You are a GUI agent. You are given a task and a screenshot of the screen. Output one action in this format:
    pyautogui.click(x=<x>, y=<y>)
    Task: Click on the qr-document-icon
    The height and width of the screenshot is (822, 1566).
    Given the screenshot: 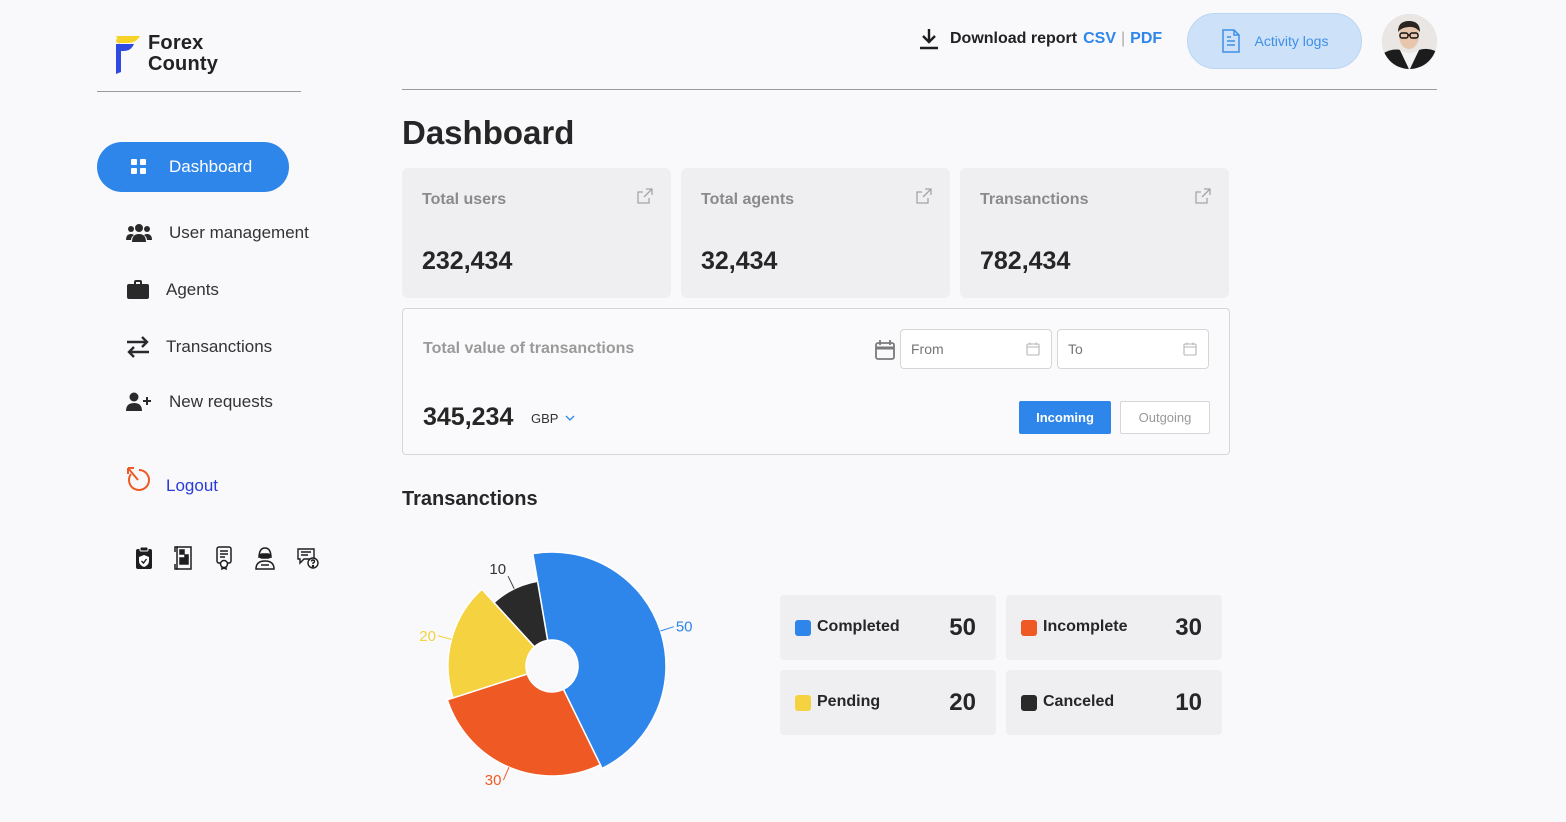 What is the action you would take?
    pyautogui.click(x=184, y=558)
    